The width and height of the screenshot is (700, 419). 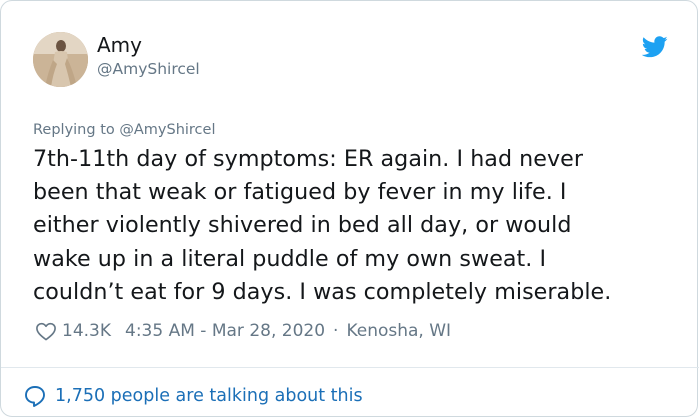 I want to click on tweet-time: 4:35 AM, so click(x=160, y=331).